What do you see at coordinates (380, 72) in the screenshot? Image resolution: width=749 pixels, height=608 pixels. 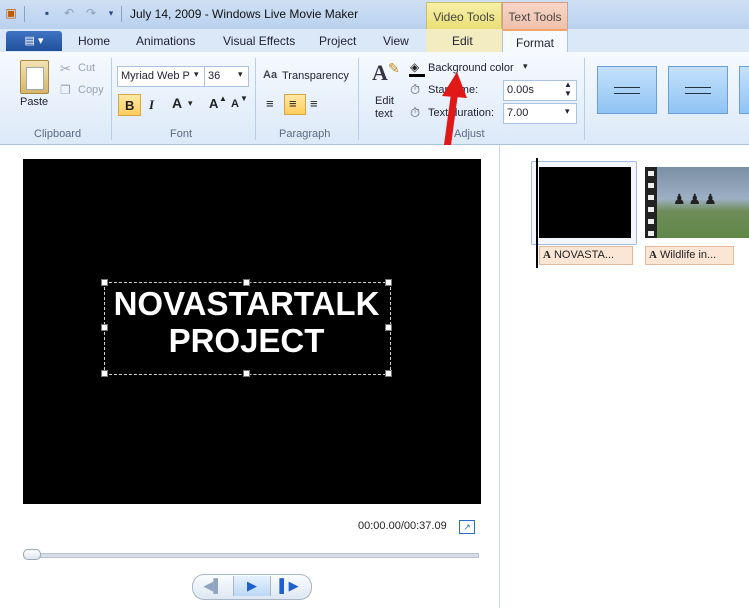 I see `edit-text-icon: A` at bounding box center [380, 72].